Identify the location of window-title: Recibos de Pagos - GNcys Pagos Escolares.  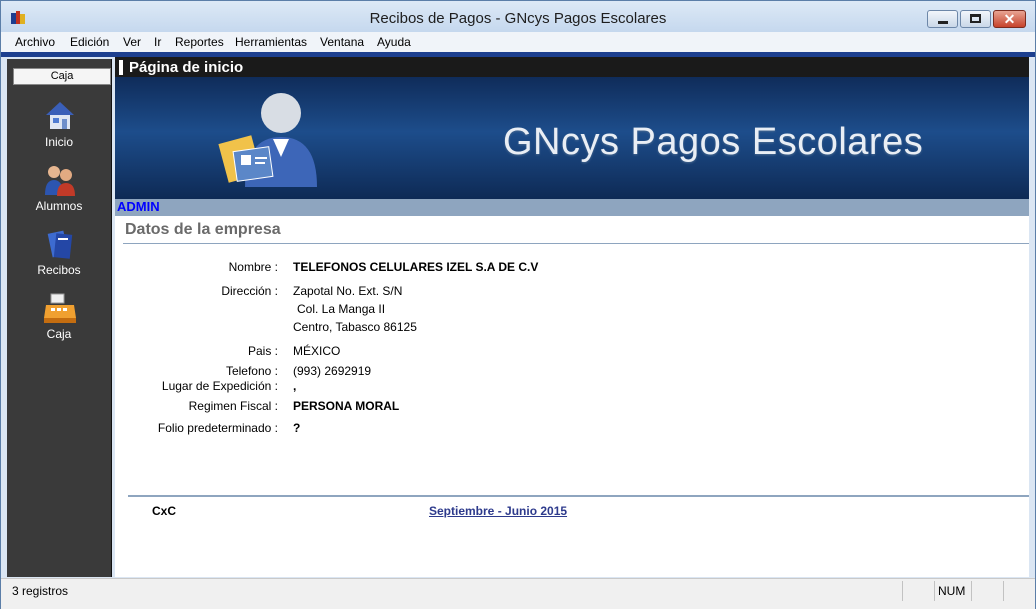
(518, 18).